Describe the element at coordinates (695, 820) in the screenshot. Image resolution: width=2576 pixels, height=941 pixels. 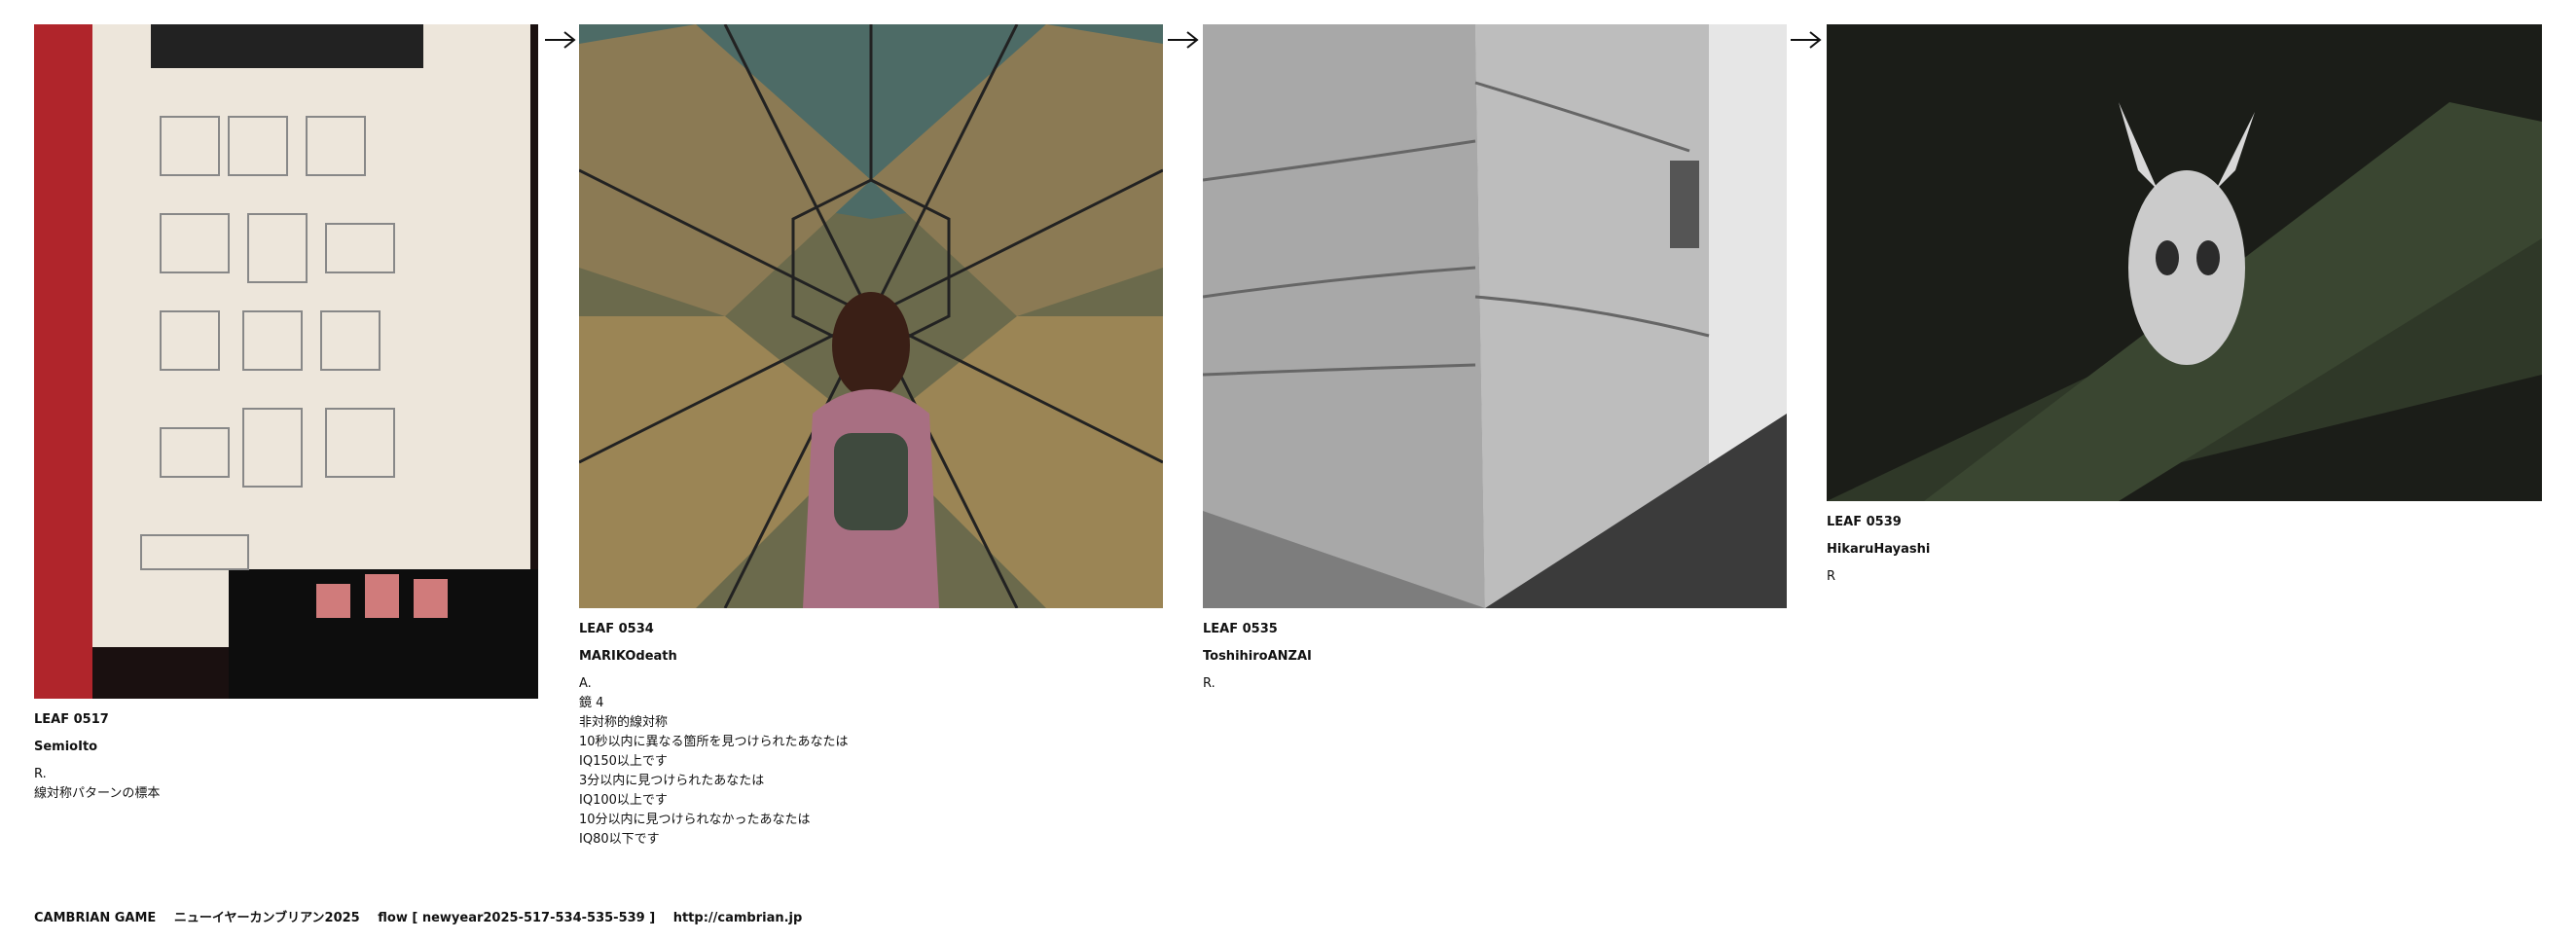
I see `caption-line: 10分以内に見つけられなかったあなたは` at that location.